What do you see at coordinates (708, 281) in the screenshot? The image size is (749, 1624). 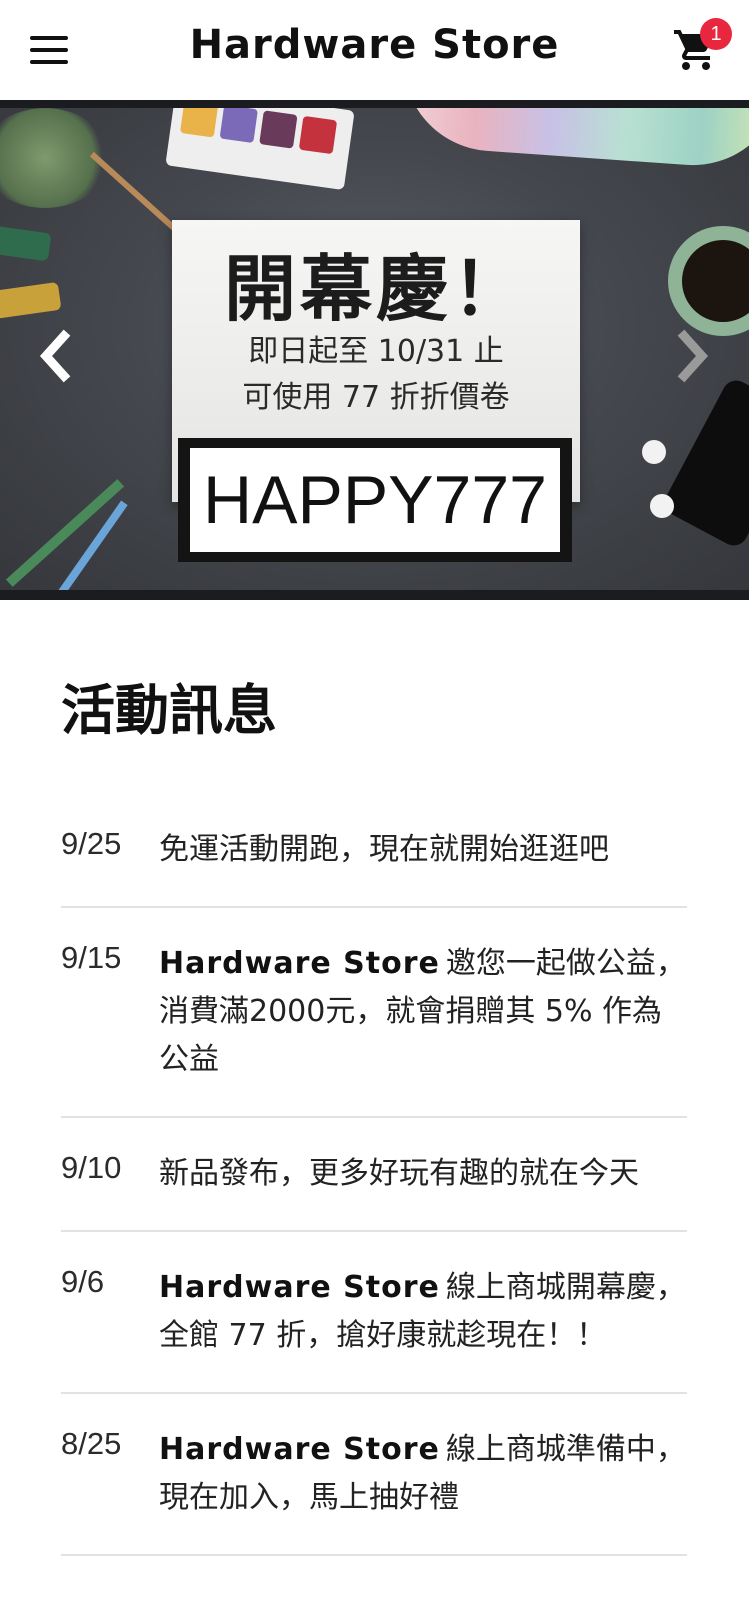 I see `coffee-cup-decoration` at bounding box center [708, 281].